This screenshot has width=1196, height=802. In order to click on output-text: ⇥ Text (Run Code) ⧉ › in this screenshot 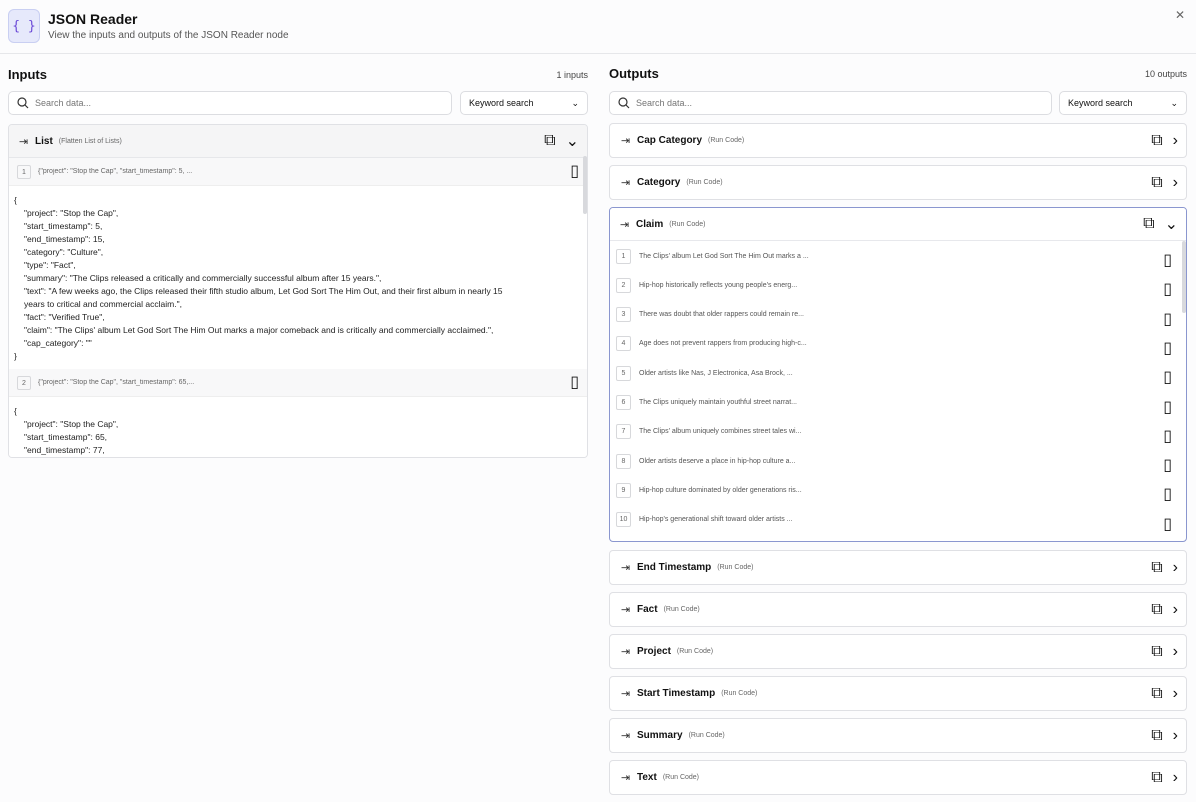, I will do `click(898, 777)`.